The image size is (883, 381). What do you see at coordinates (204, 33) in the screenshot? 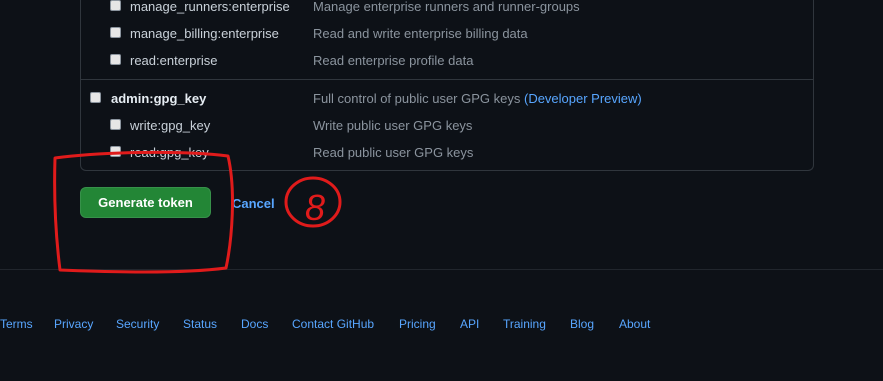
I see `scope-name: manage_billing:enterprise` at bounding box center [204, 33].